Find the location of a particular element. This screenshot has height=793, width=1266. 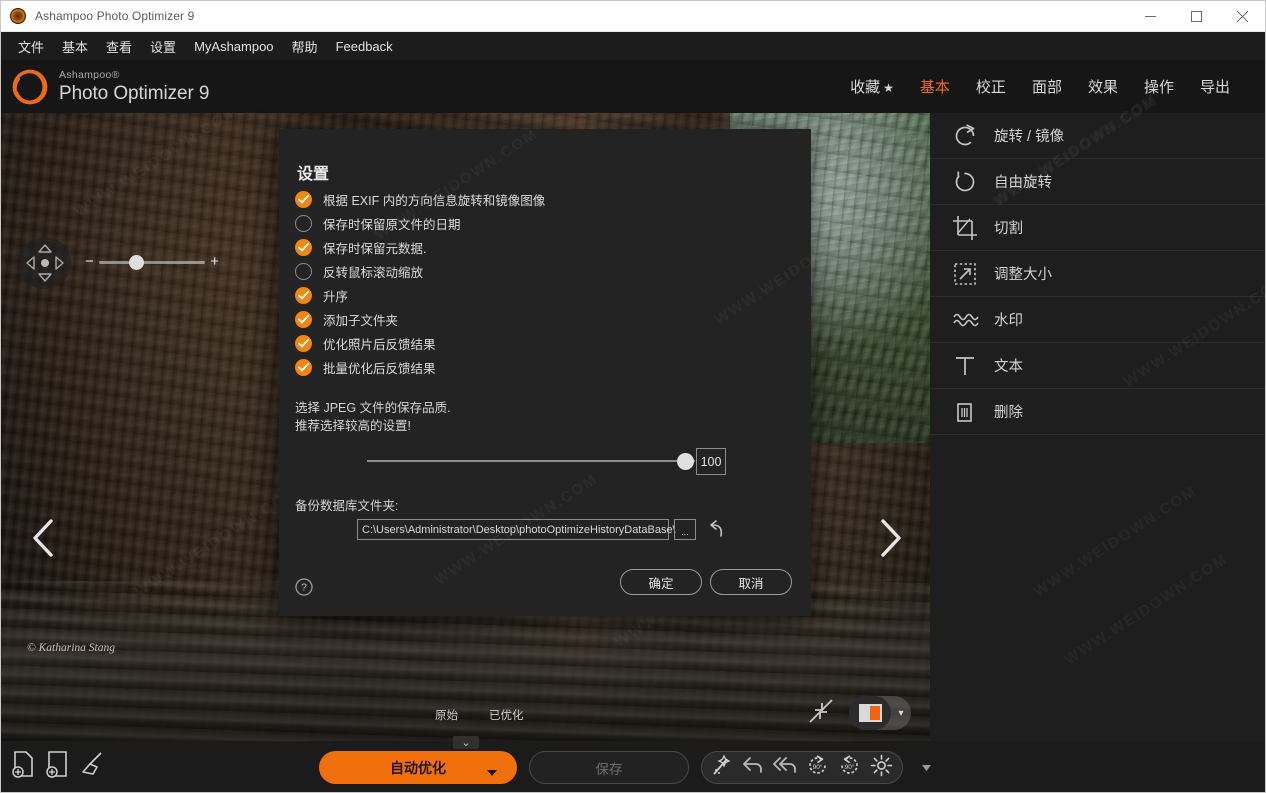

quality-slider-handle is located at coordinates (685, 461).